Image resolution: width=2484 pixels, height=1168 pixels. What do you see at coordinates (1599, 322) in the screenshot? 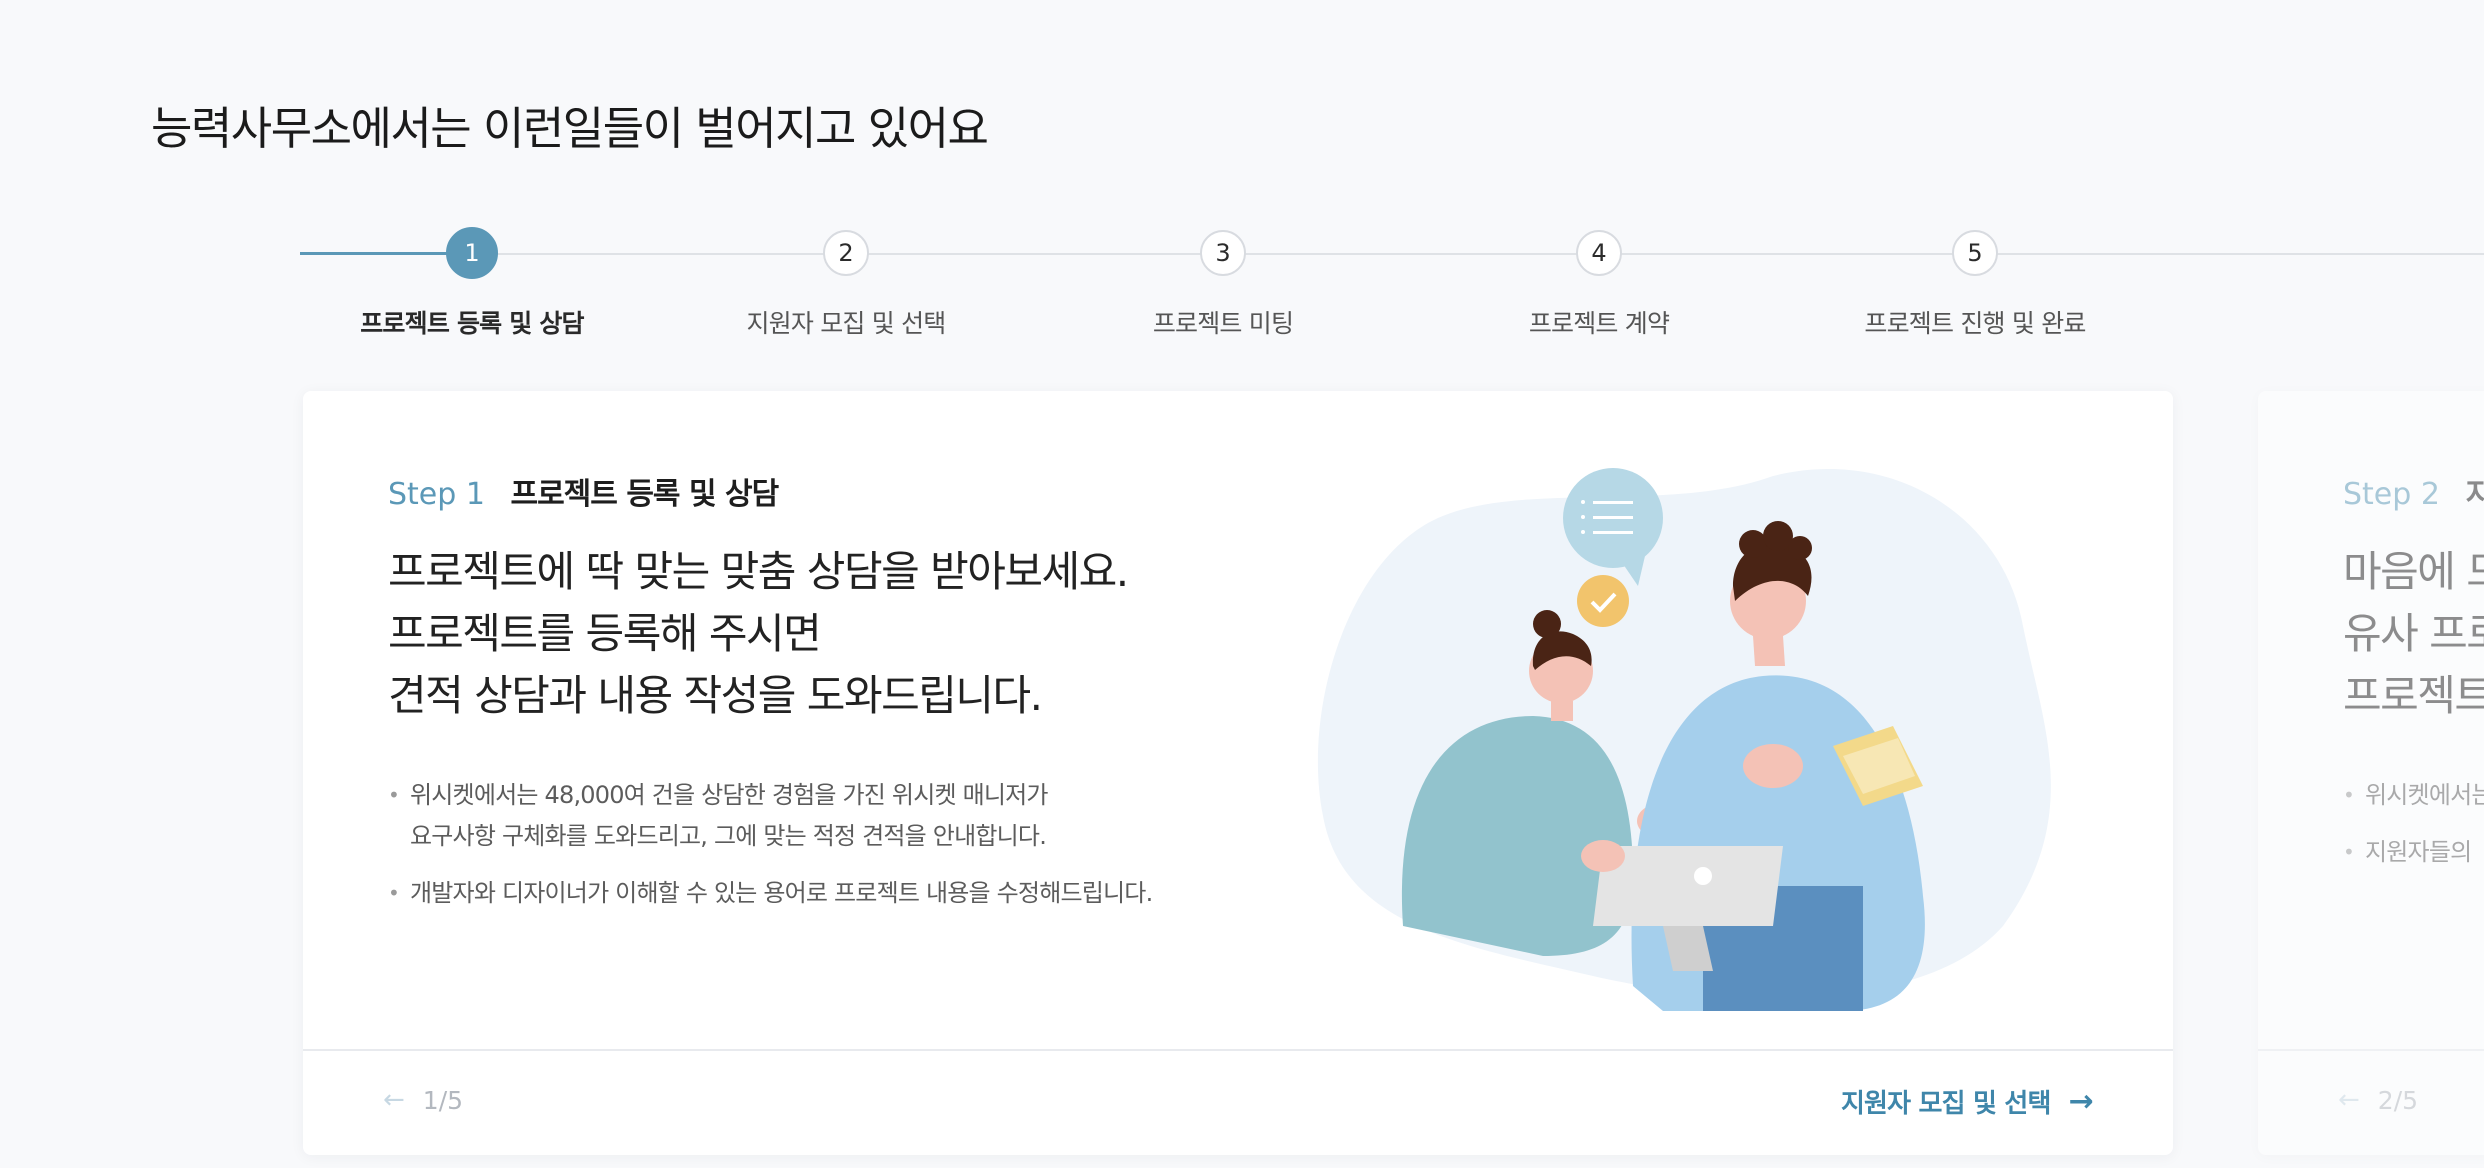
I see `step-4-label: 프로젝트 계약` at bounding box center [1599, 322].